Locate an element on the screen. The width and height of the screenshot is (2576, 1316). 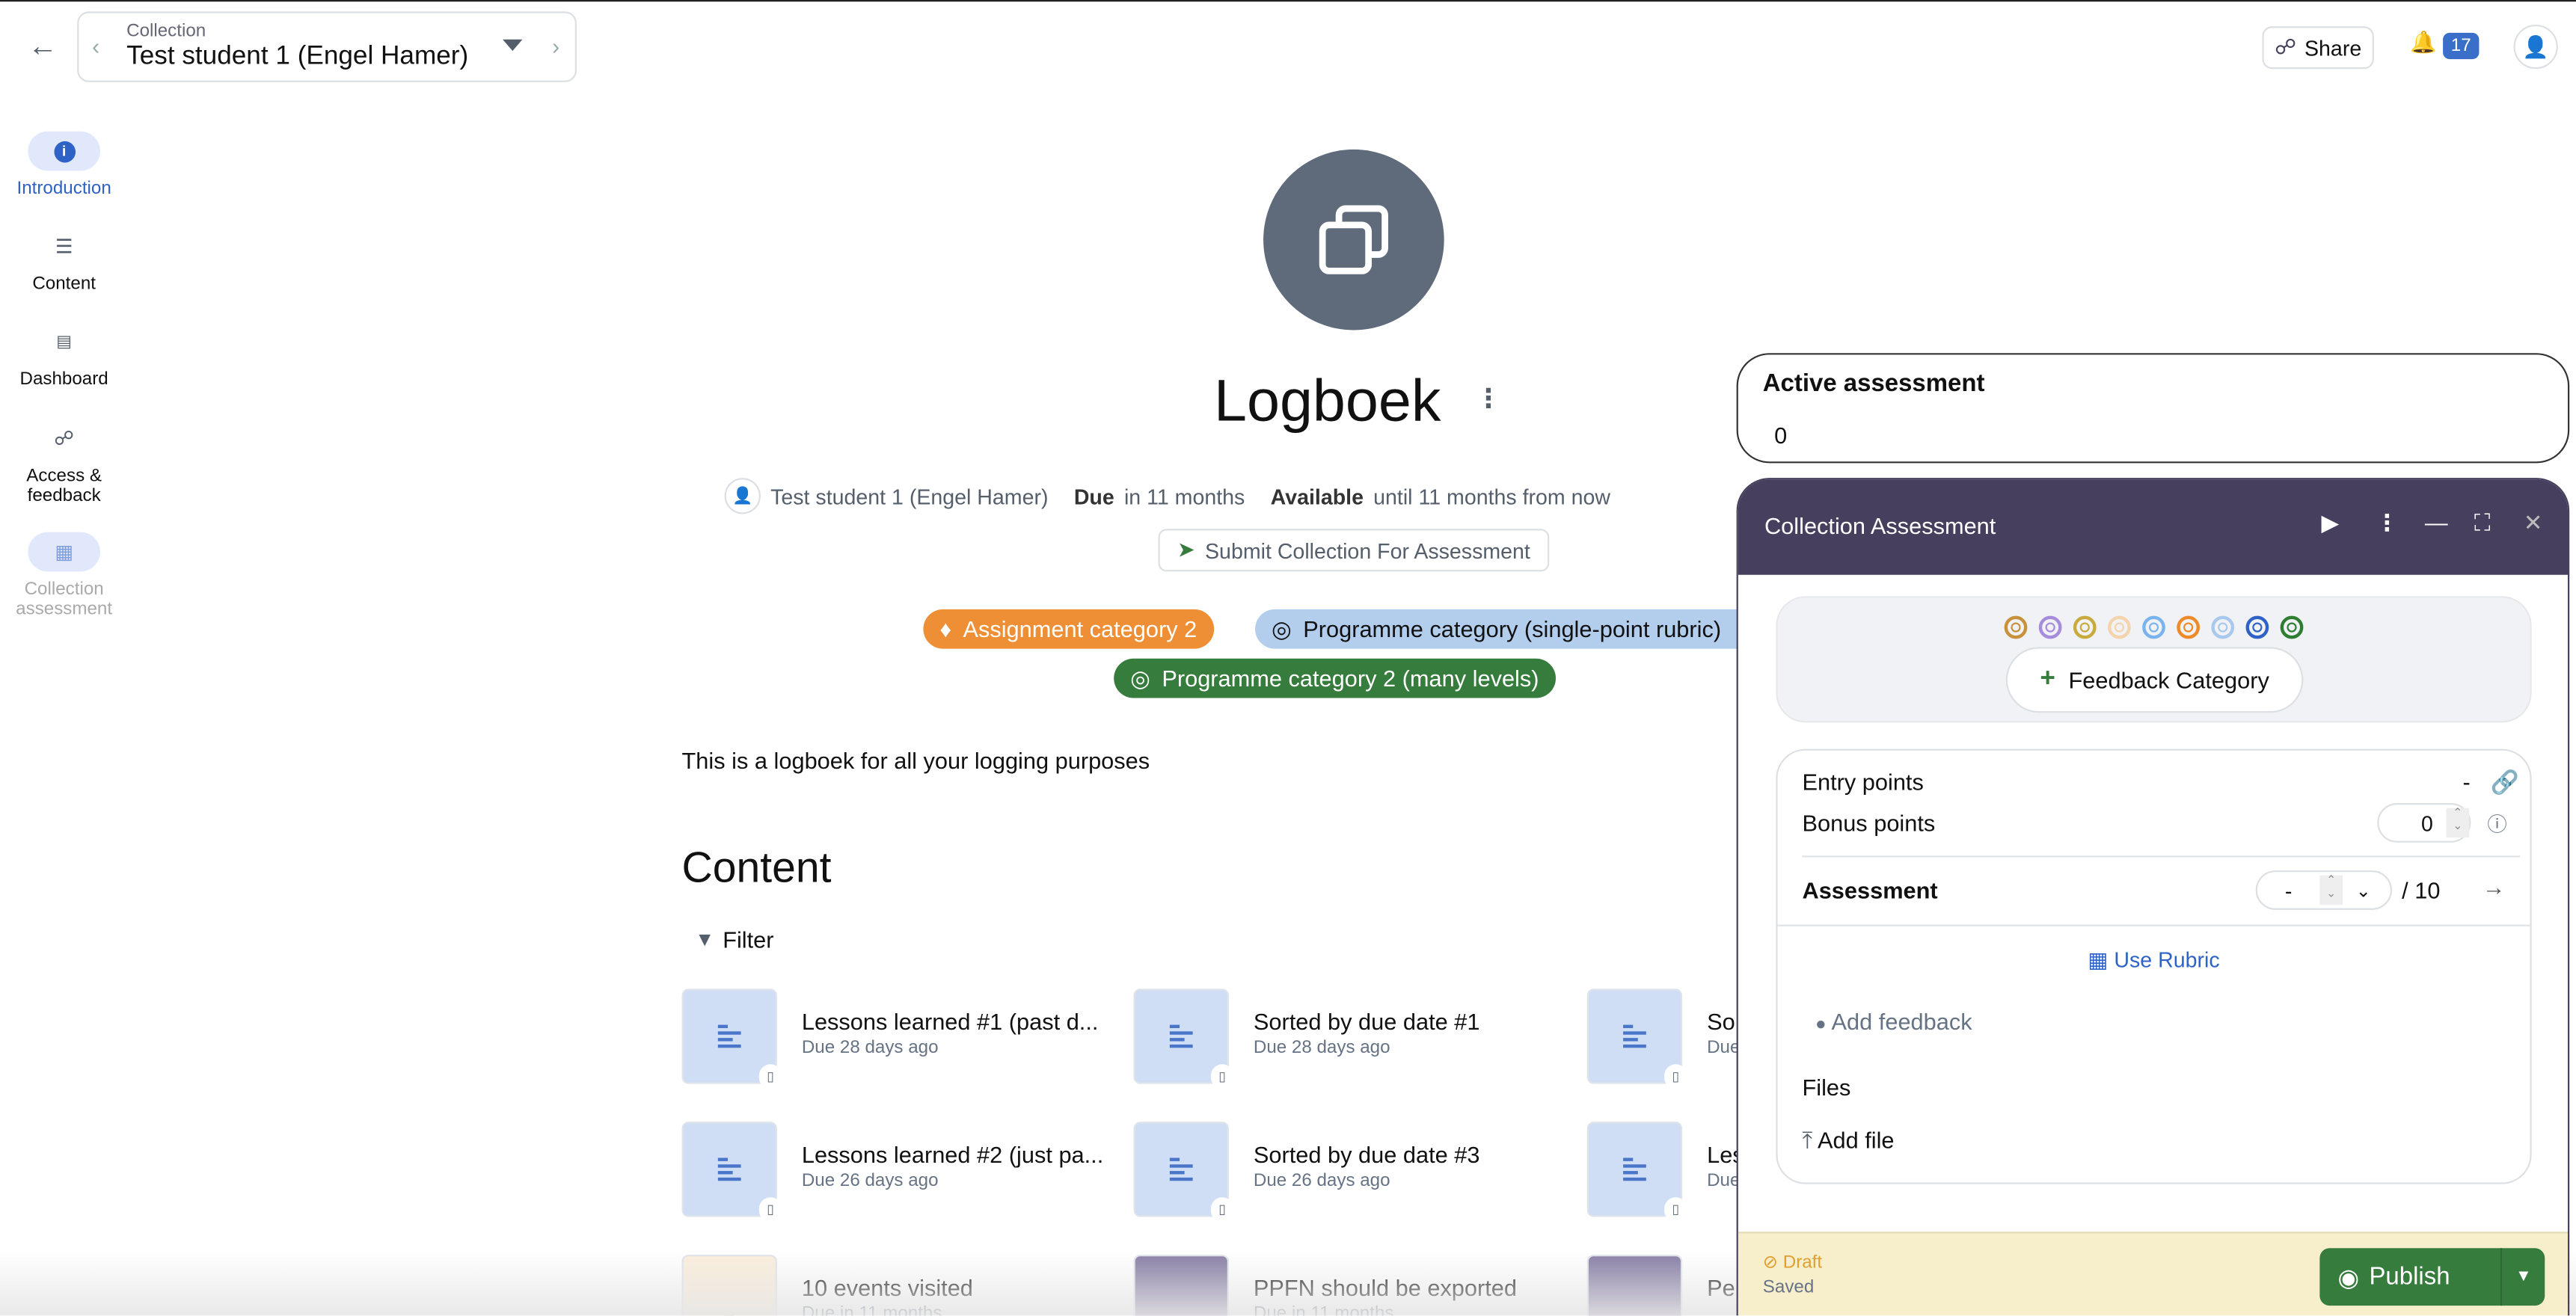
add-file-label: Add file is located at coordinates (1856, 1139).